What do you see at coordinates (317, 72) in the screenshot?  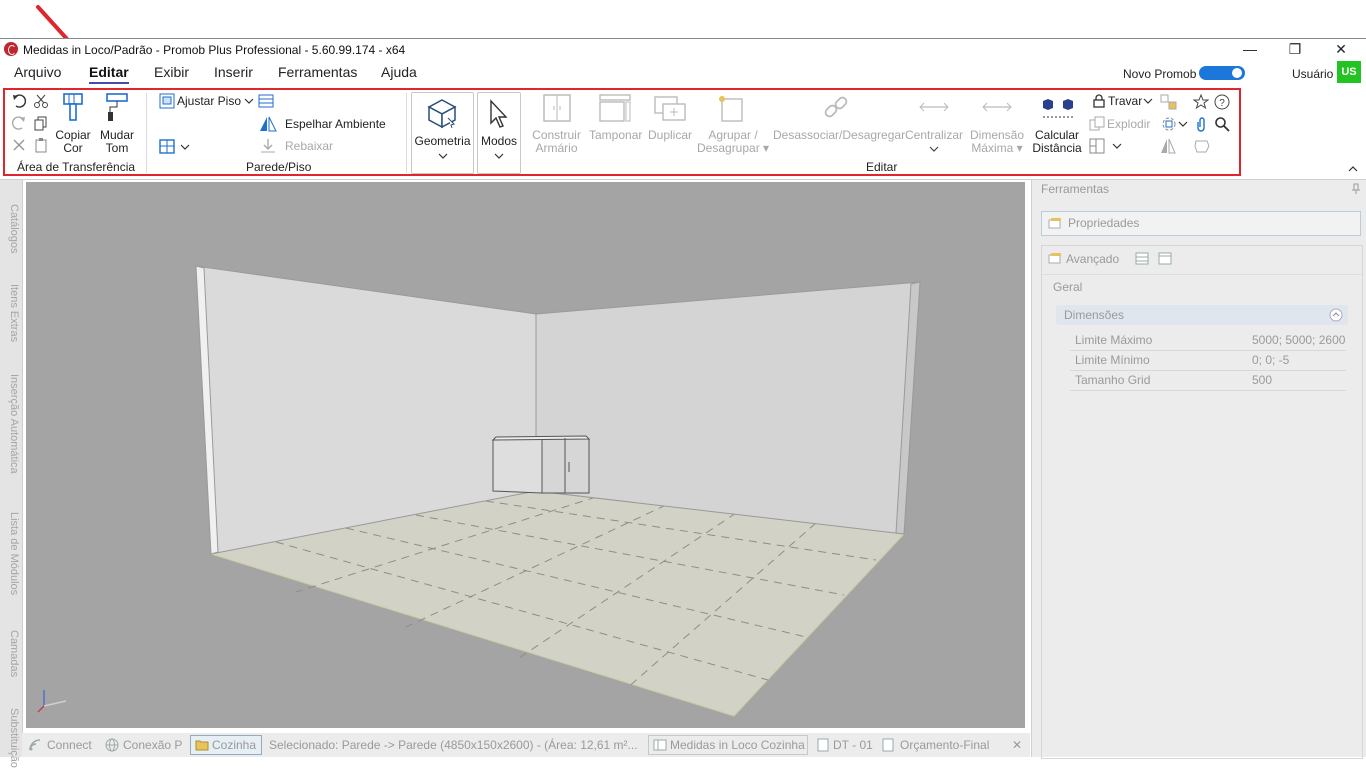 I see `menu-ferramentas: Ferramentas` at bounding box center [317, 72].